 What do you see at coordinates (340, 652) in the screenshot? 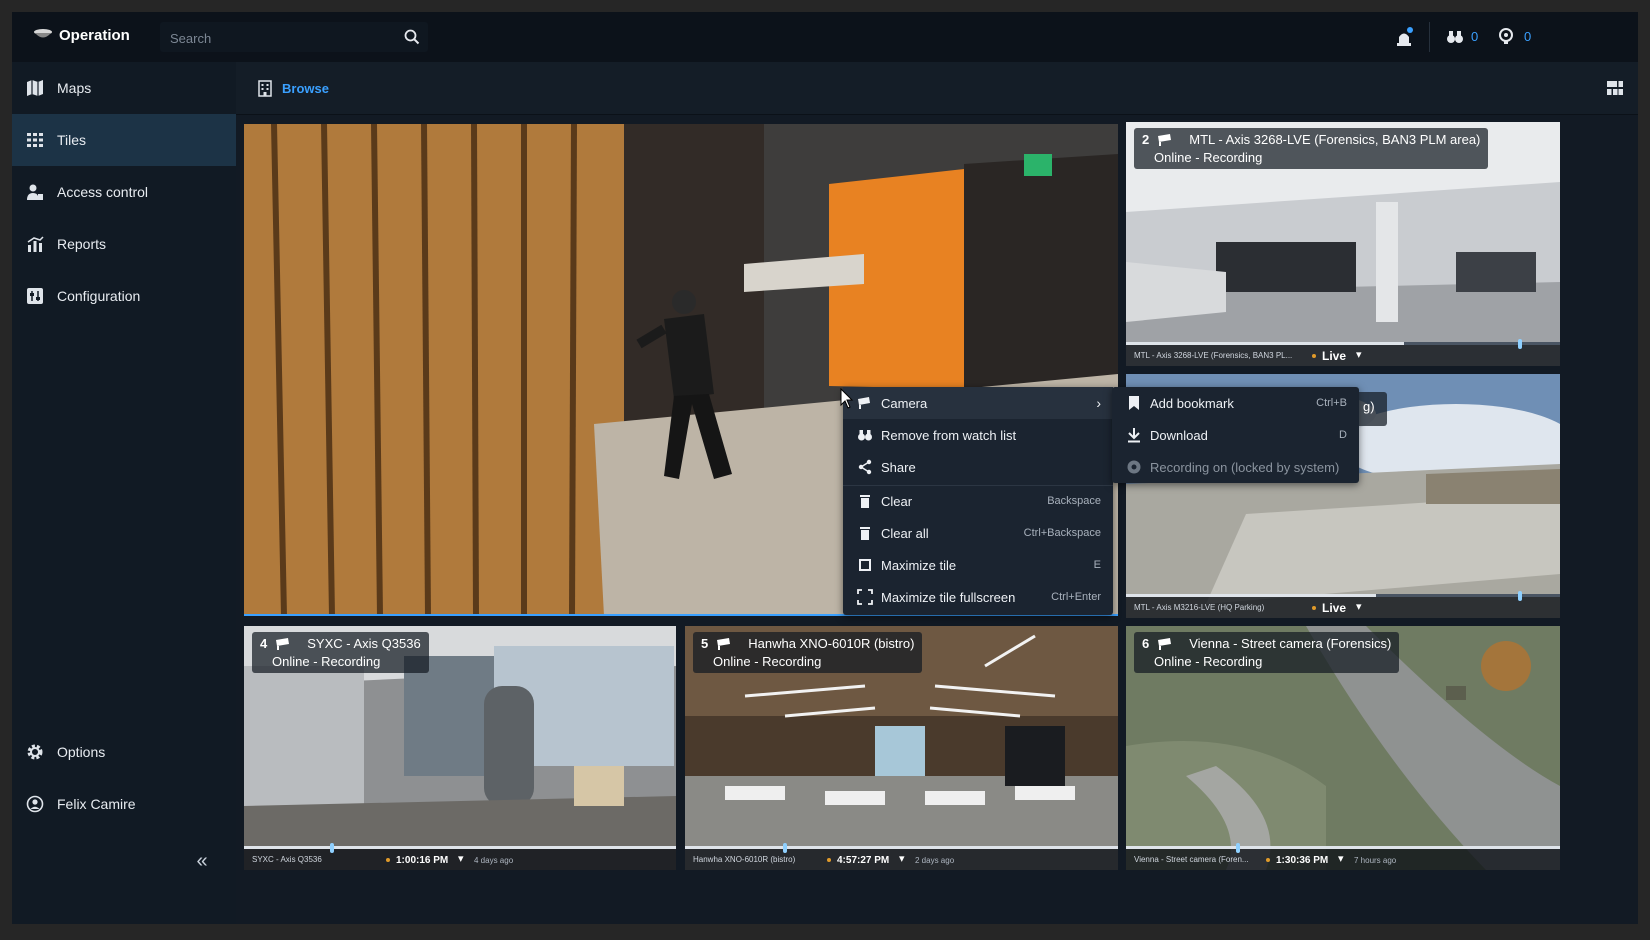
I see `tile-label: 4 SYXC - Axis Q3536 Online - Recording` at bounding box center [340, 652].